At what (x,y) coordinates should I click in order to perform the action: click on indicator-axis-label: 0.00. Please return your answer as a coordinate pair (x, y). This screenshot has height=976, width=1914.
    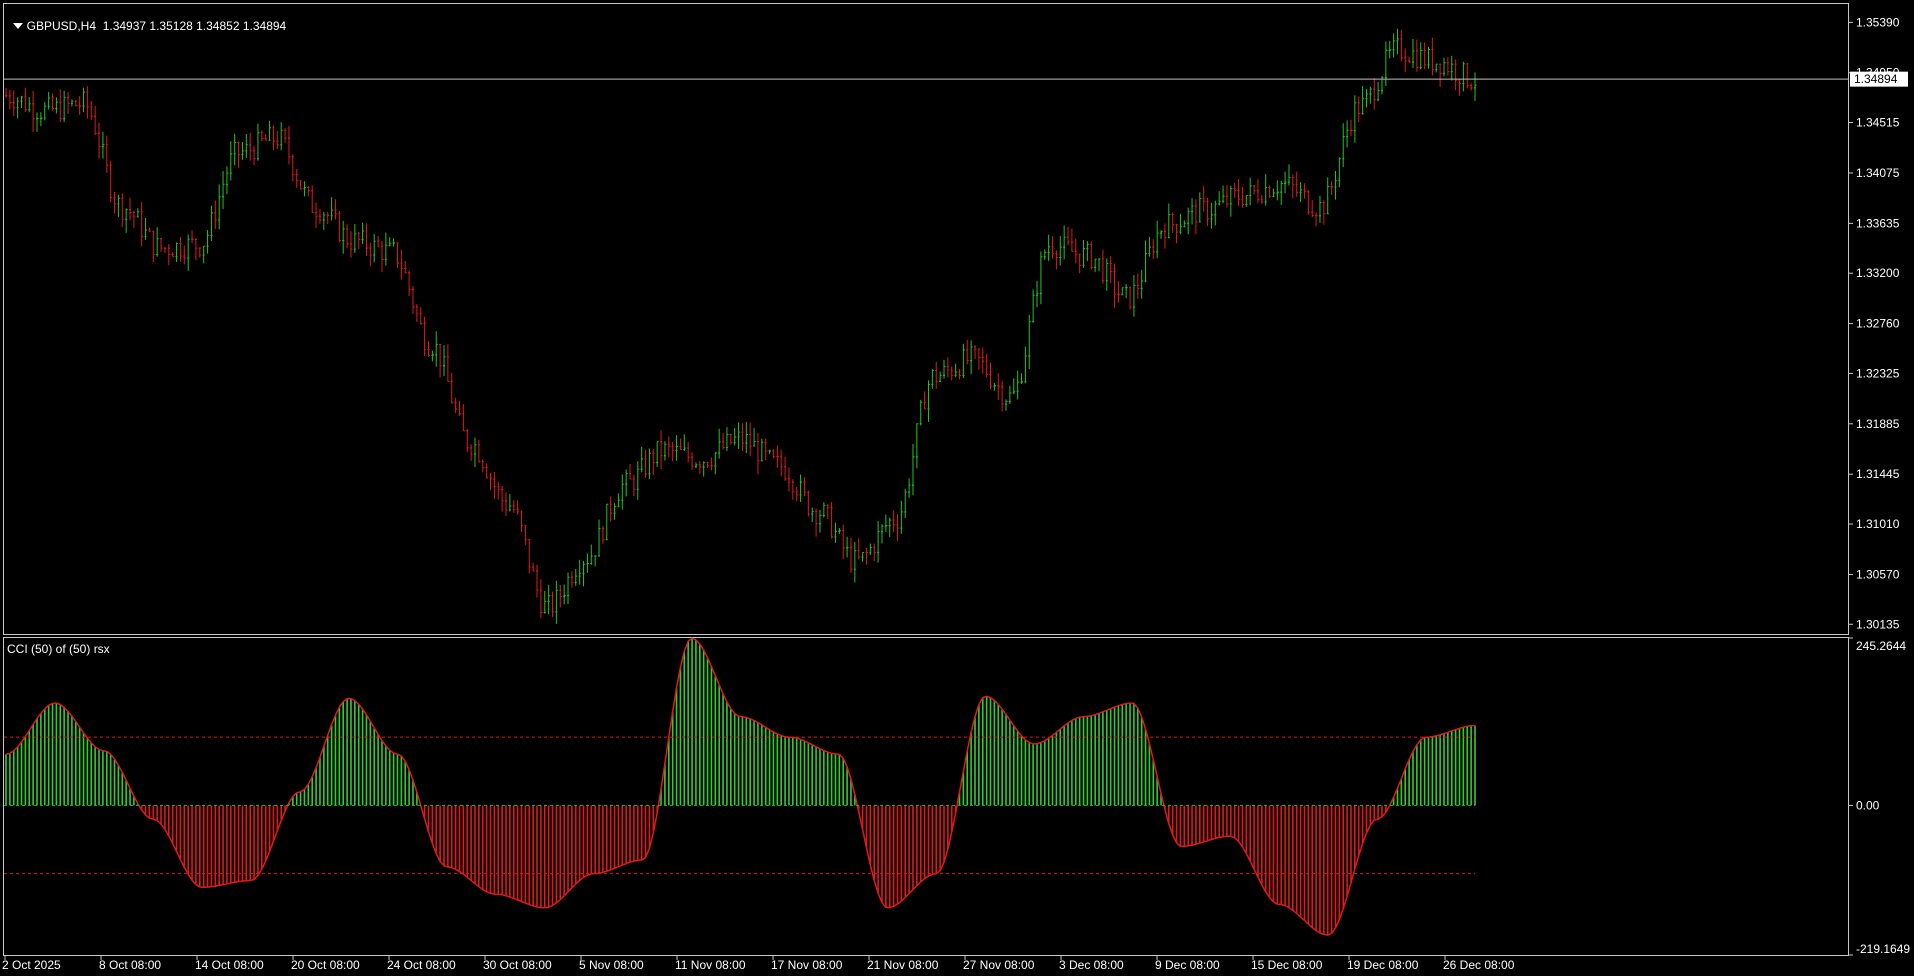
    Looking at the image, I should click on (1868, 805).